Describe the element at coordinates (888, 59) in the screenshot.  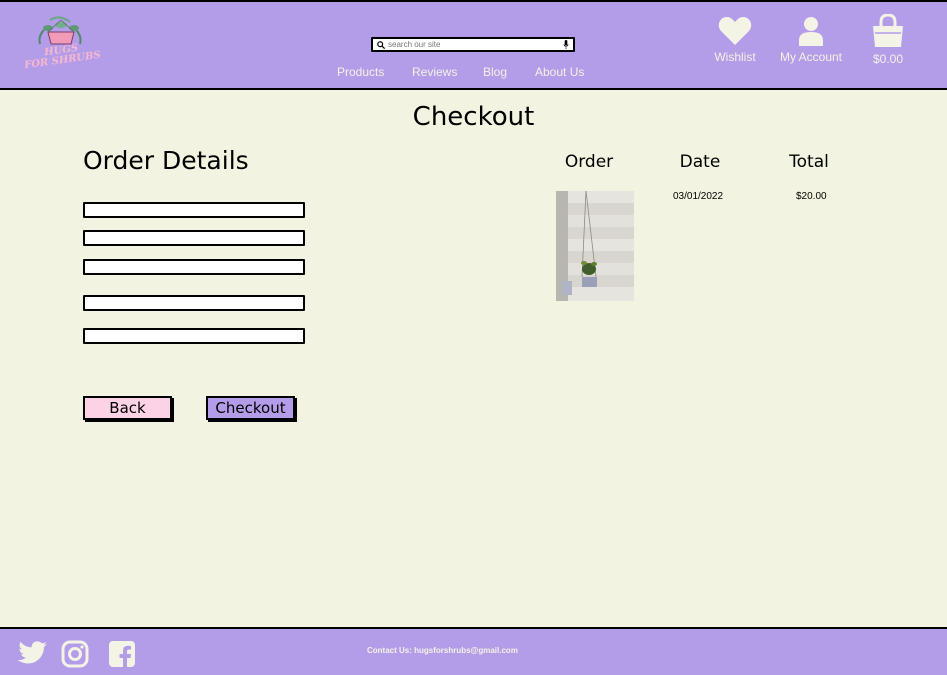
I see `cart-total: $0.00` at that location.